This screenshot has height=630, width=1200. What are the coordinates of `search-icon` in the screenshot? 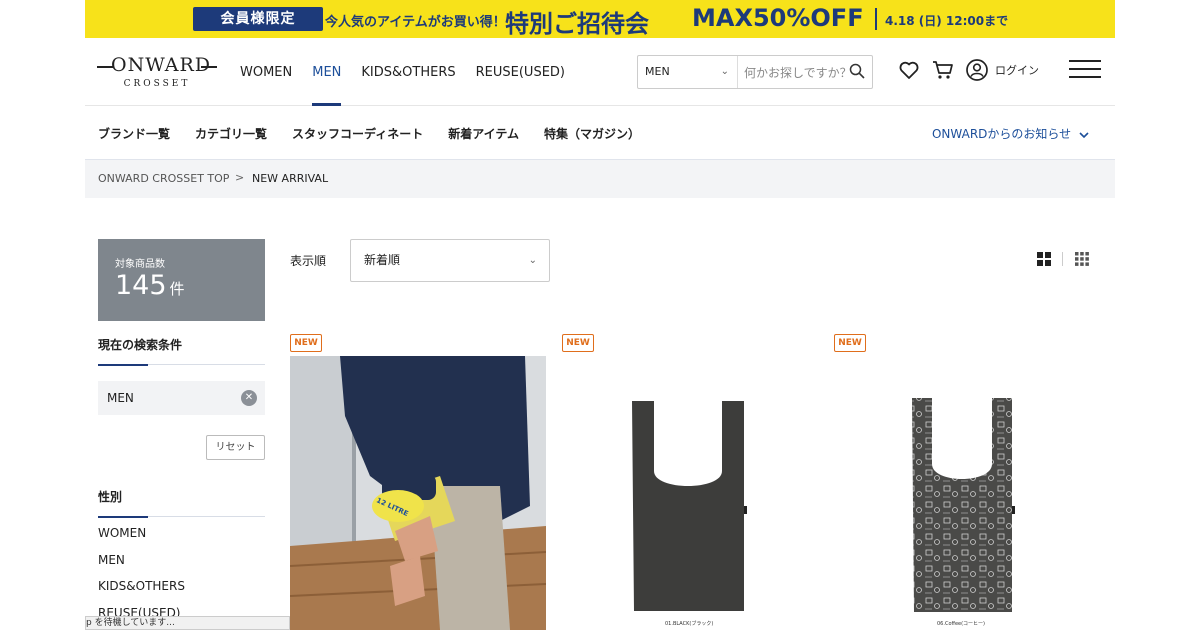 It's located at (857, 71).